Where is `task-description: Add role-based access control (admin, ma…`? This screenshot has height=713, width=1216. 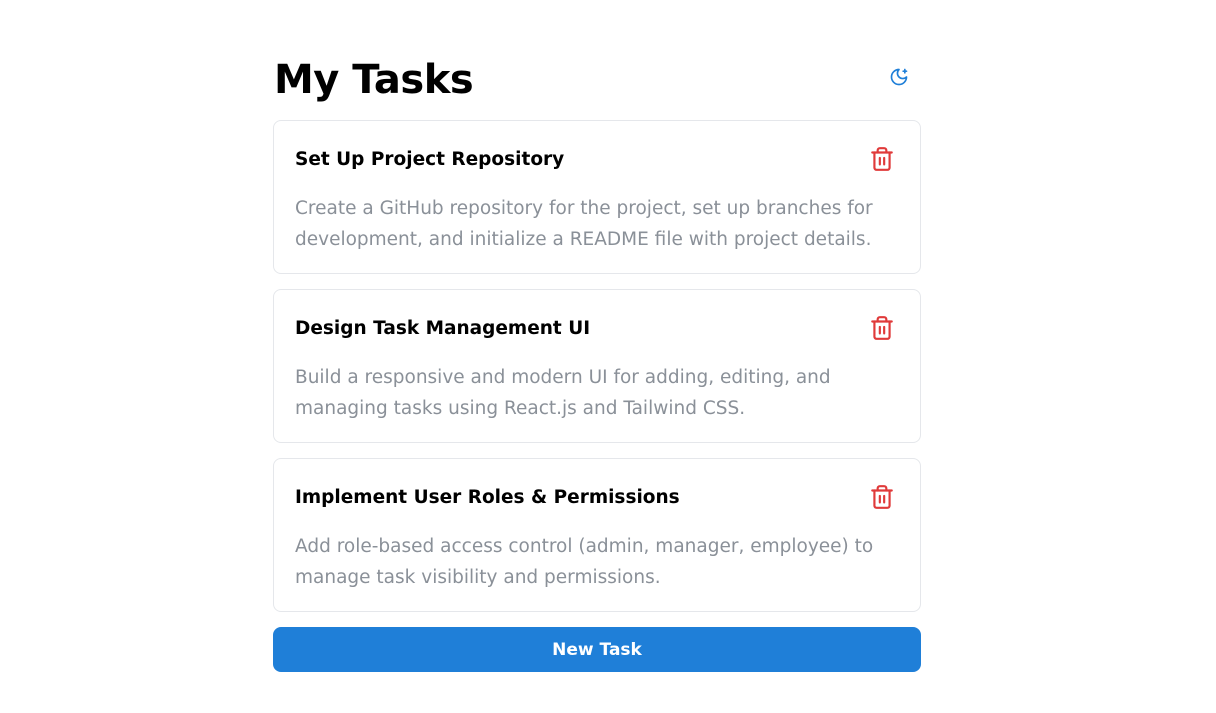 task-description: Add role-based access control (admin, ma… is located at coordinates (584, 562).